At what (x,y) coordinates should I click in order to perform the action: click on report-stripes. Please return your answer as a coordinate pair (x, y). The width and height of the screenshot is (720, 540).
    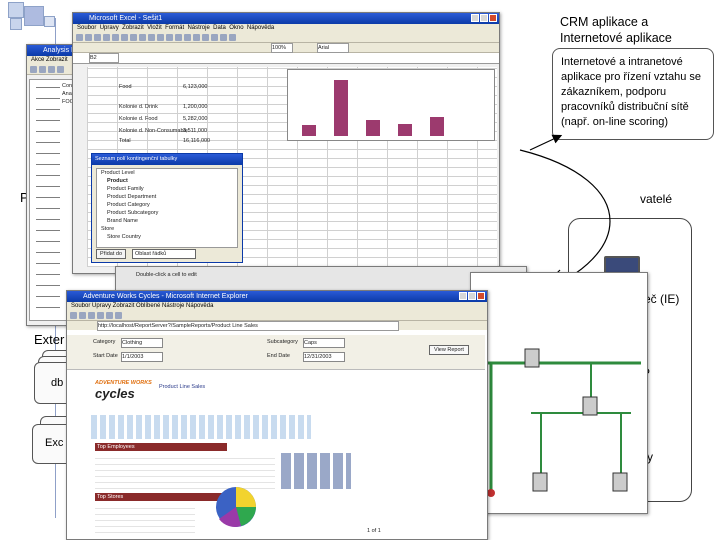
    Looking at the image, I should click on (201, 427).